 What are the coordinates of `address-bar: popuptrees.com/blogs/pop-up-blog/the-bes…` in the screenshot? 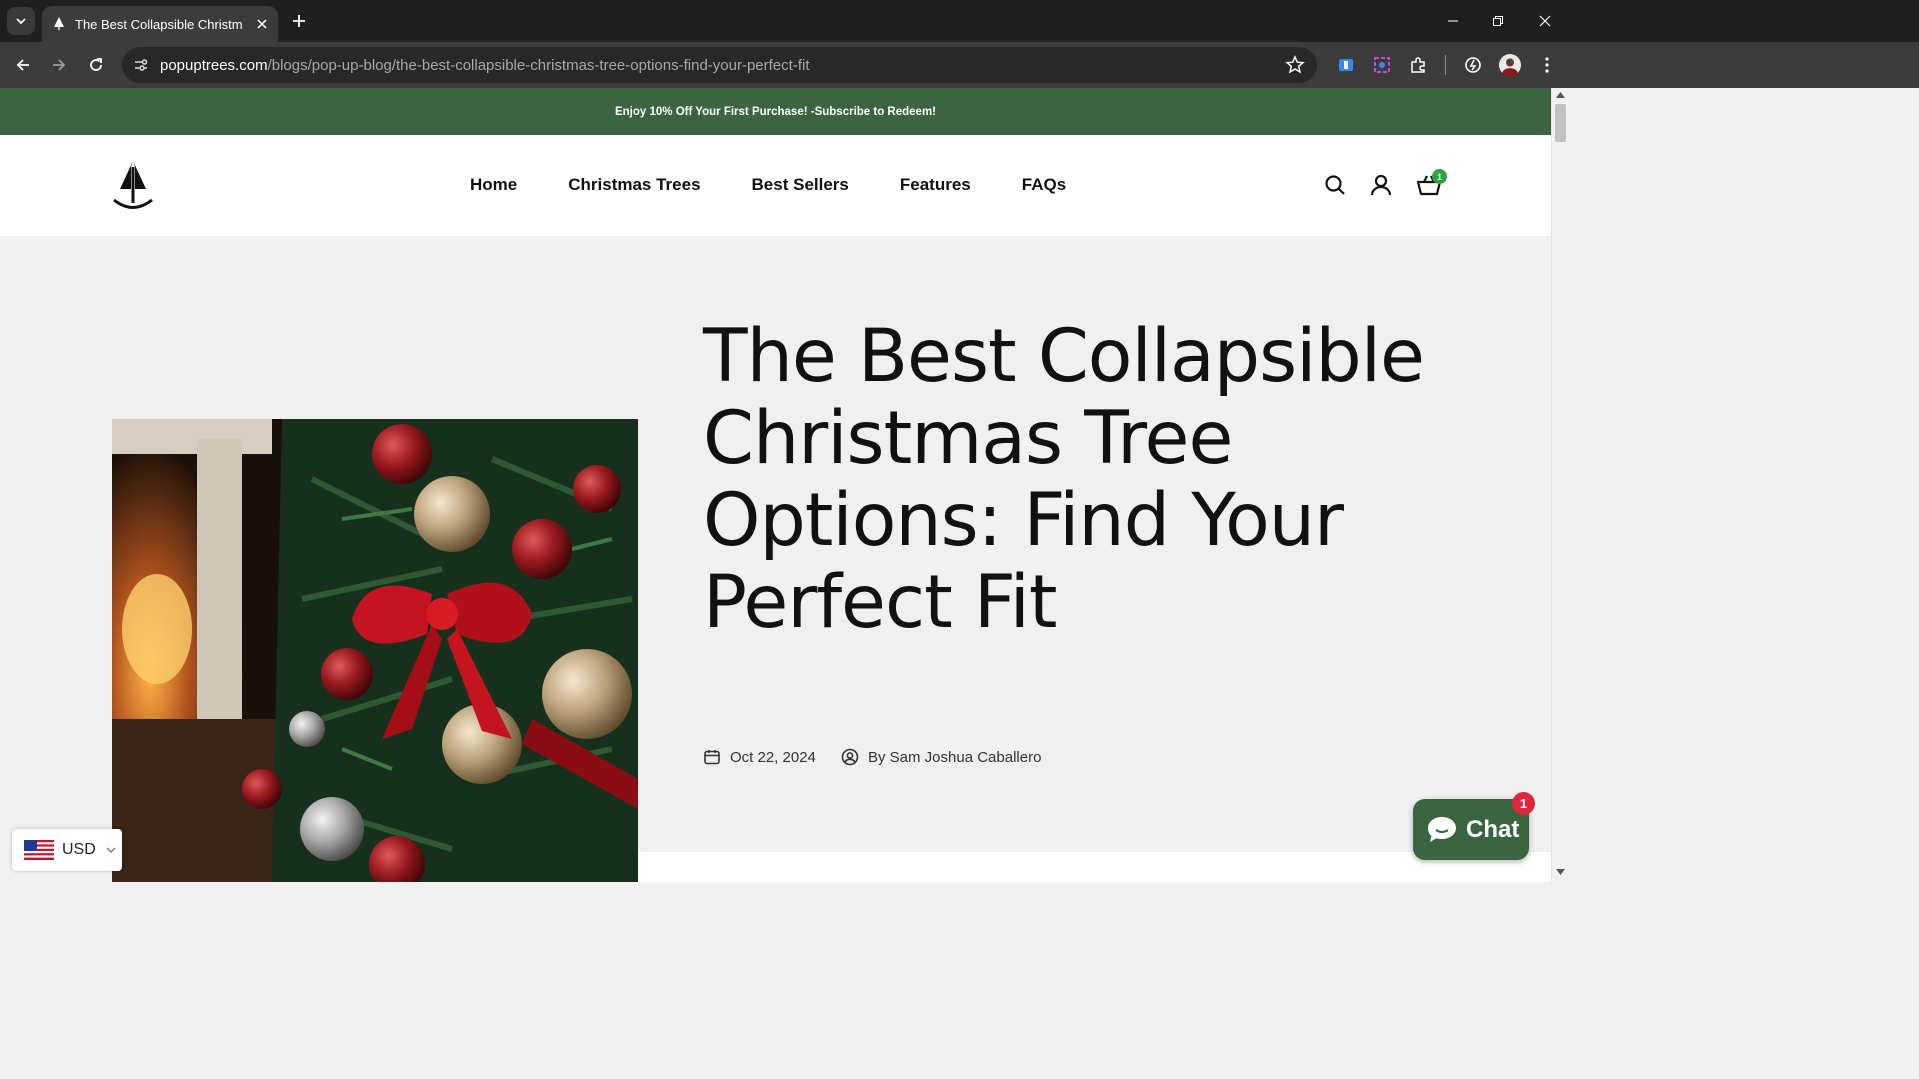 It's located at (719, 65).